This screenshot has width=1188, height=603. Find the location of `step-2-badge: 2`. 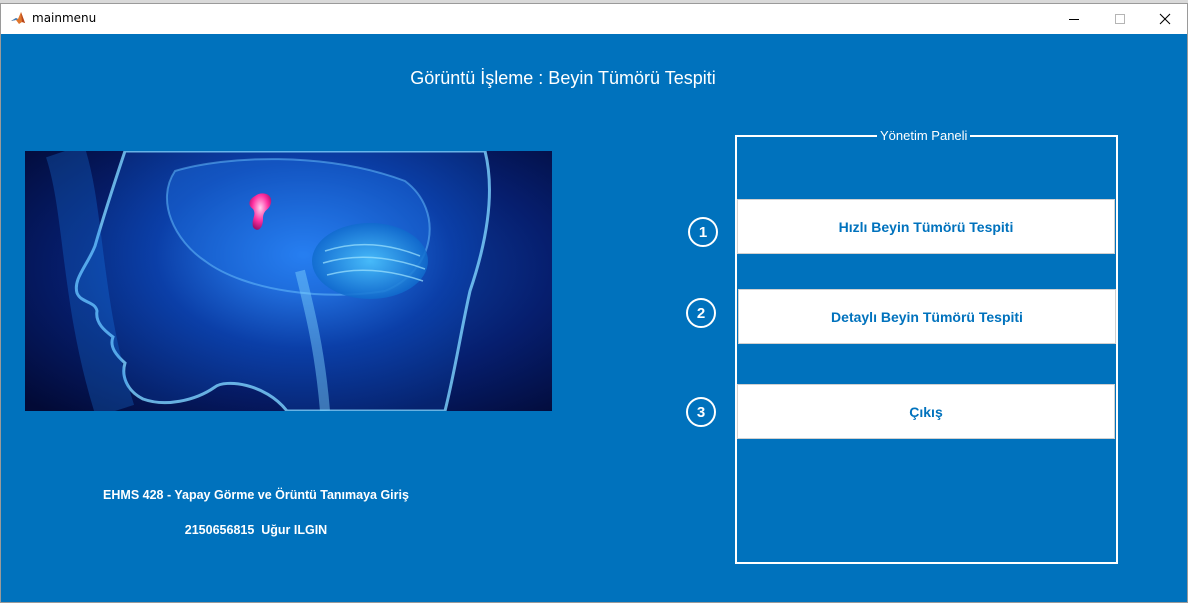

step-2-badge: 2 is located at coordinates (701, 313).